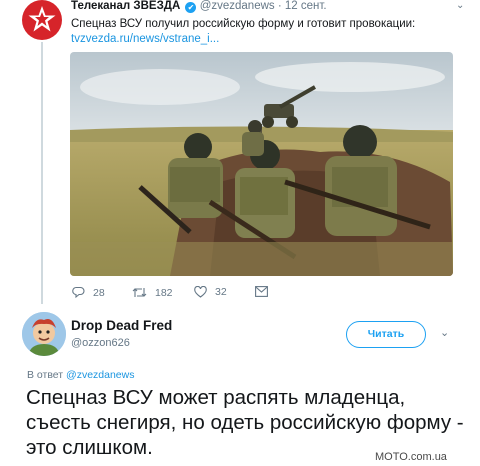 Image resolution: width=480 pixels, height=466 pixels. Describe the element at coordinates (152, 292) in the screenshot. I see `retweet-action: 182` at that location.